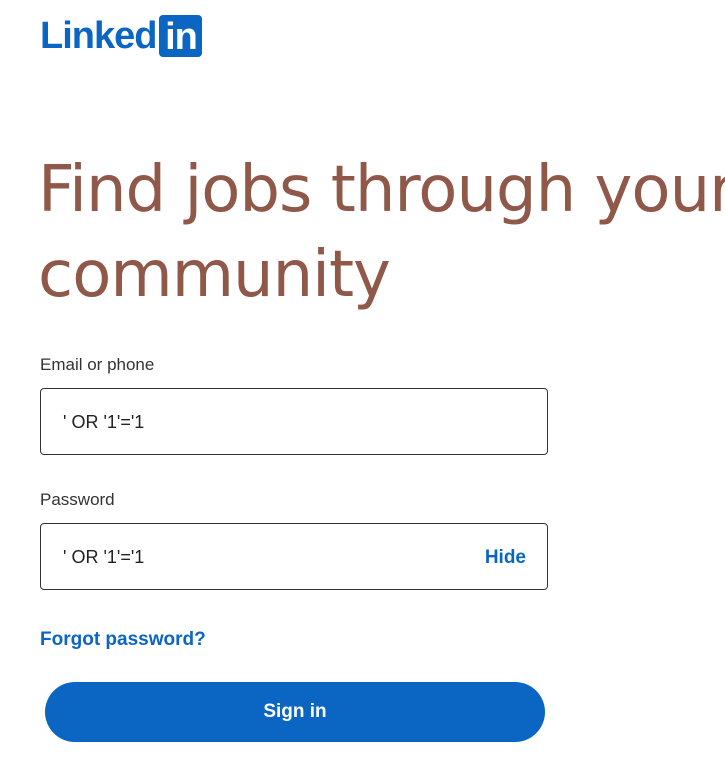  What do you see at coordinates (97, 364) in the screenshot?
I see `email-label: Email or phone` at bounding box center [97, 364].